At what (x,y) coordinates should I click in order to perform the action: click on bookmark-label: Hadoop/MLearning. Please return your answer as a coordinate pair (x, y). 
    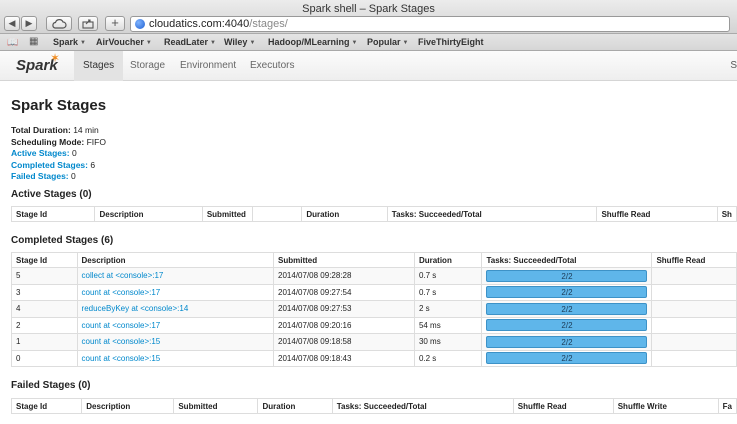
    Looking at the image, I should click on (309, 42).